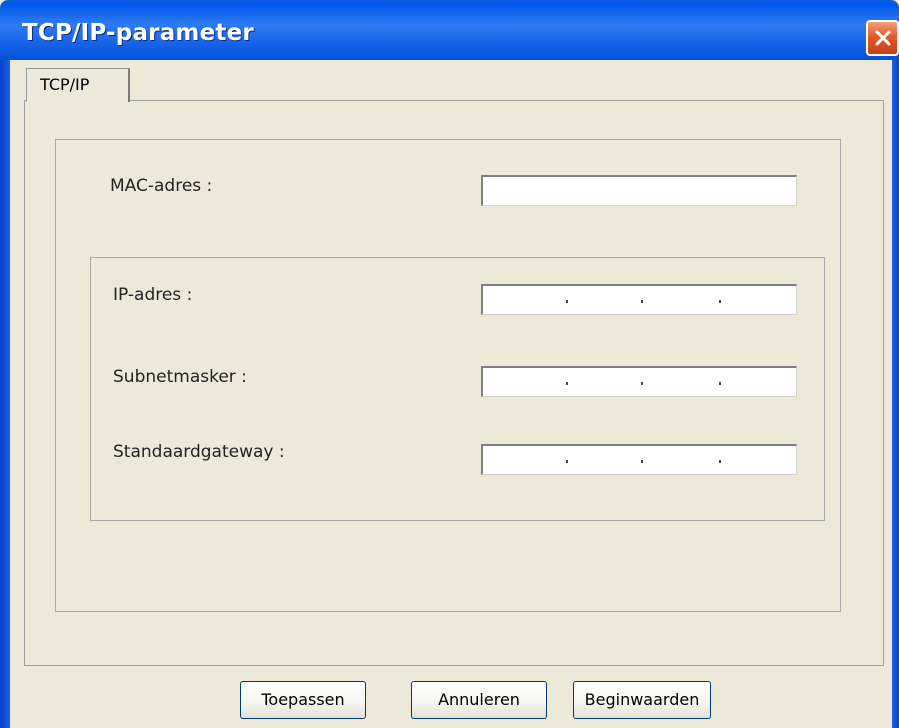 The width and height of the screenshot is (899, 728). I want to click on tab-tcpip: TCP/IP, so click(78, 85).